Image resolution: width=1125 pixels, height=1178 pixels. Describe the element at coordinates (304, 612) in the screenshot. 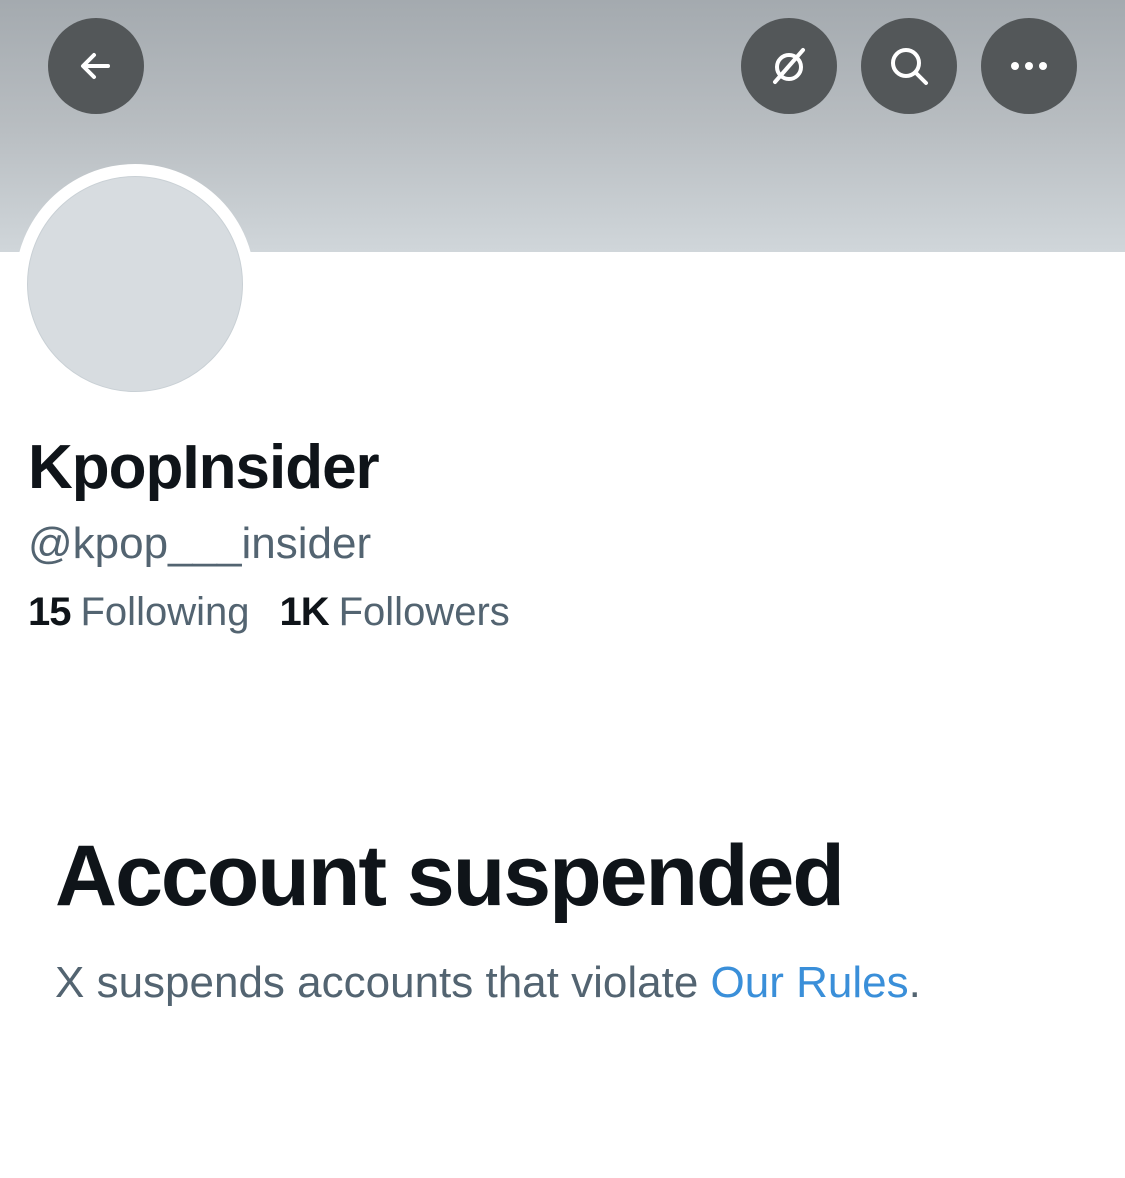

I see `followers-count: 1K` at that location.